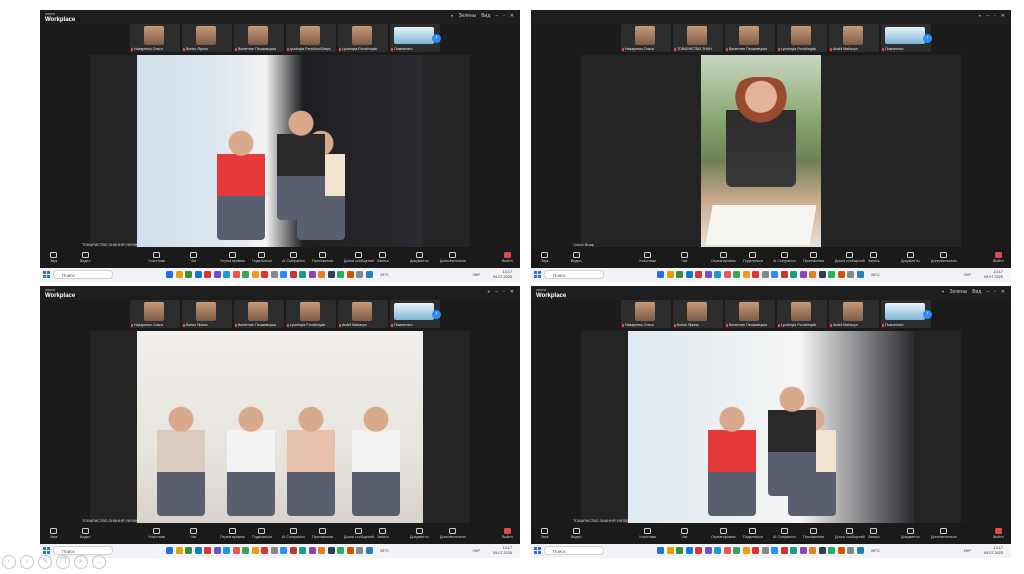  Describe the element at coordinates (9, 562) in the screenshot. I see `previous-icon: ‹` at that location.